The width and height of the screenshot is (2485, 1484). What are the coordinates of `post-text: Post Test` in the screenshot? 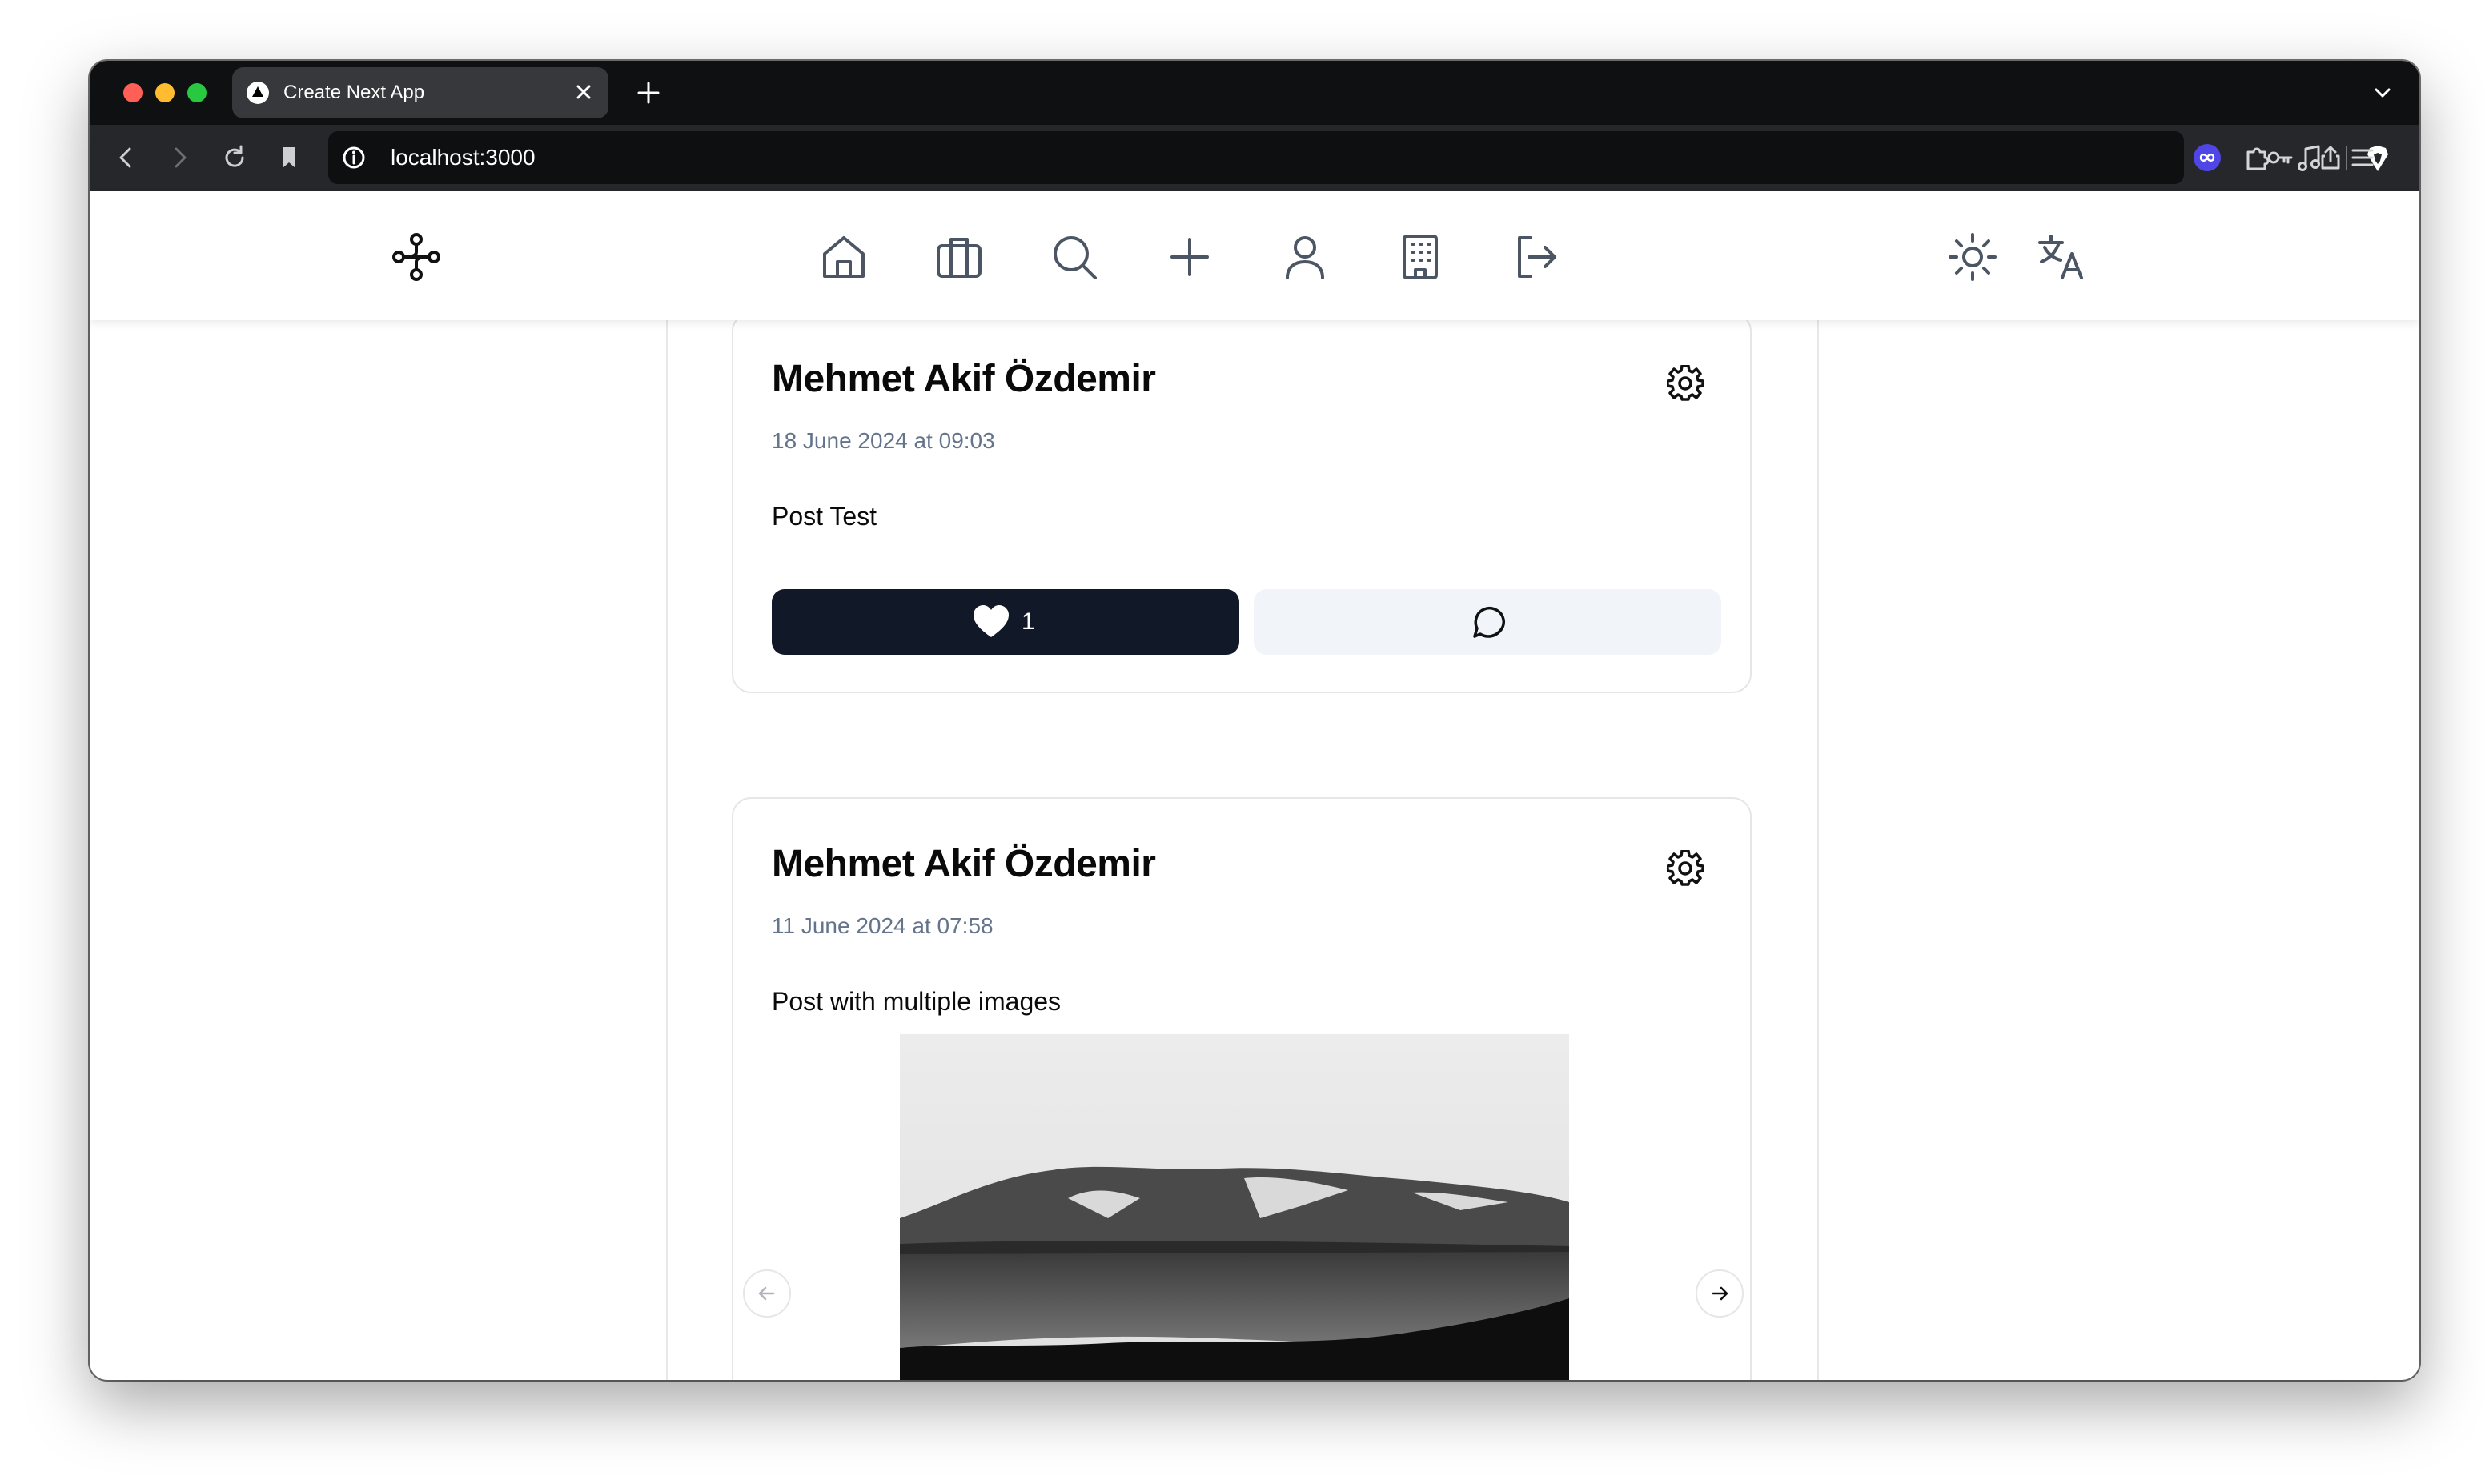 It's located at (824, 516).